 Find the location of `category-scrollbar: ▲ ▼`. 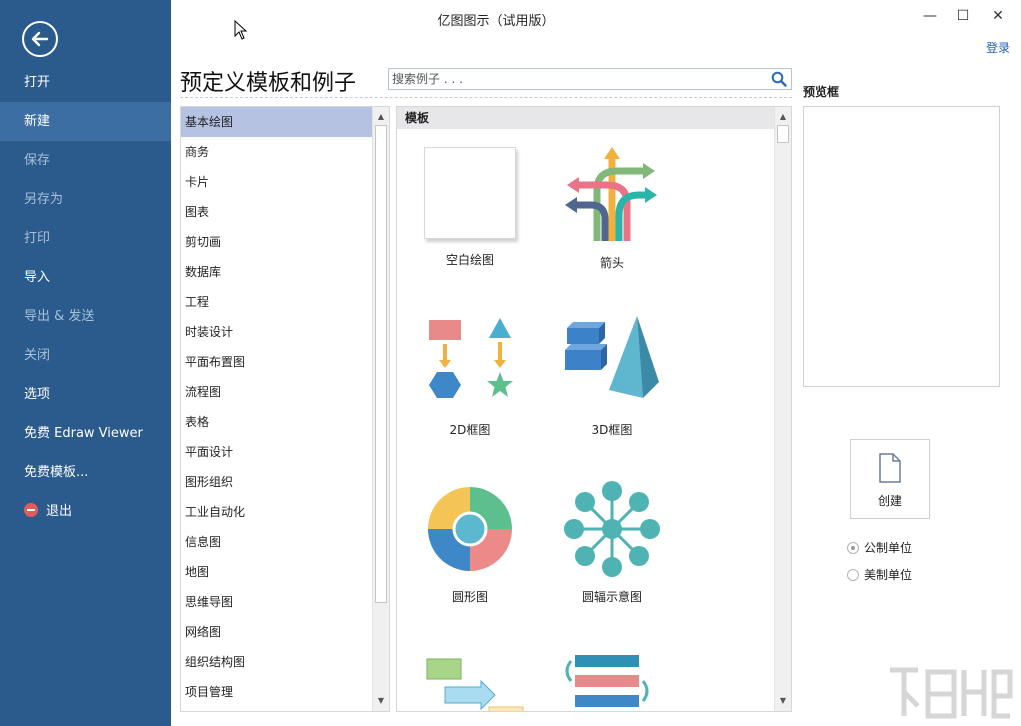

category-scrollbar: ▲ ▼ is located at coordinates (380, 409).